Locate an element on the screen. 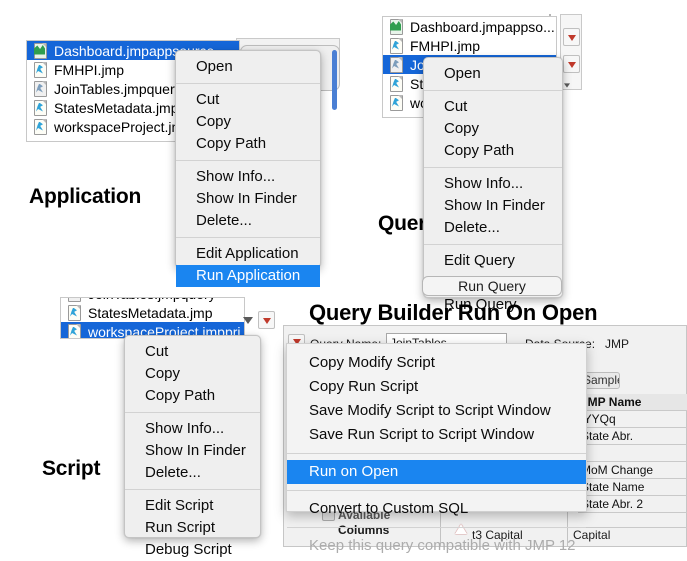 The height and width of the screenshot is (561, 687). menu-item-copy-run-script: Copy Run Script is located at coordinates (436, 387).